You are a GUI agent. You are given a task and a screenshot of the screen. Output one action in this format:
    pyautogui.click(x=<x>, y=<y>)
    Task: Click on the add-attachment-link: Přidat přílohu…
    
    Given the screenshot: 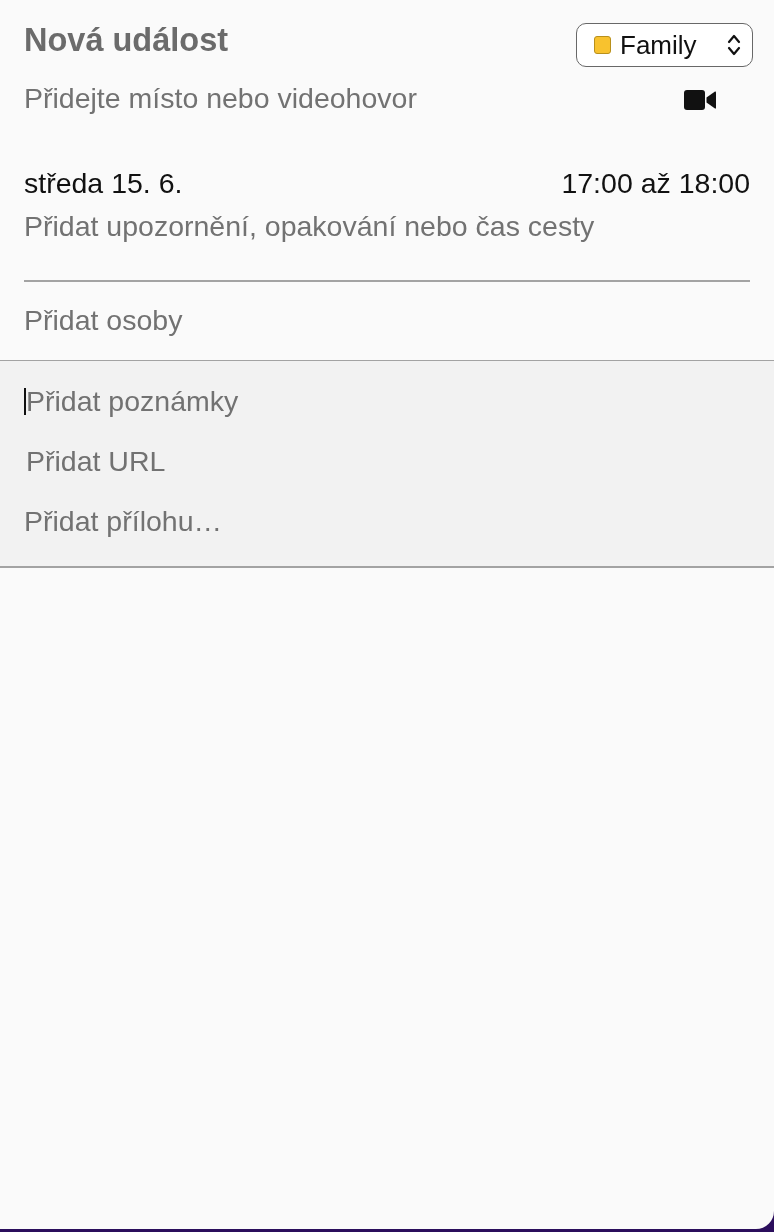 What is the action you would take?
    pyautogui.click(x=123, y=521)
    